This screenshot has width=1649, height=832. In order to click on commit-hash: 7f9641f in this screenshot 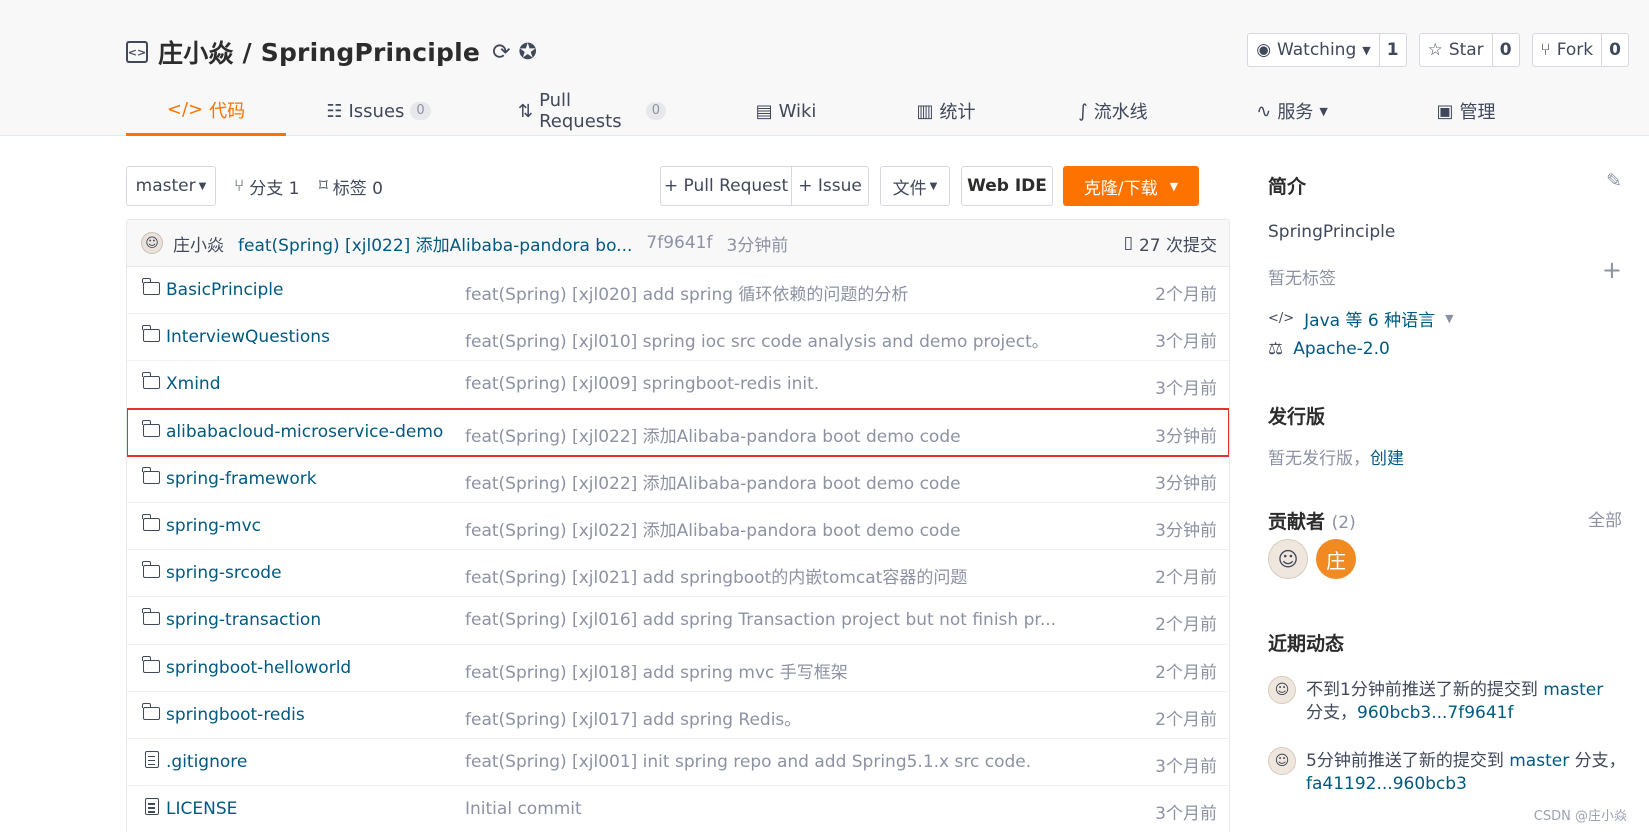, I will do `click(679, 243)`.